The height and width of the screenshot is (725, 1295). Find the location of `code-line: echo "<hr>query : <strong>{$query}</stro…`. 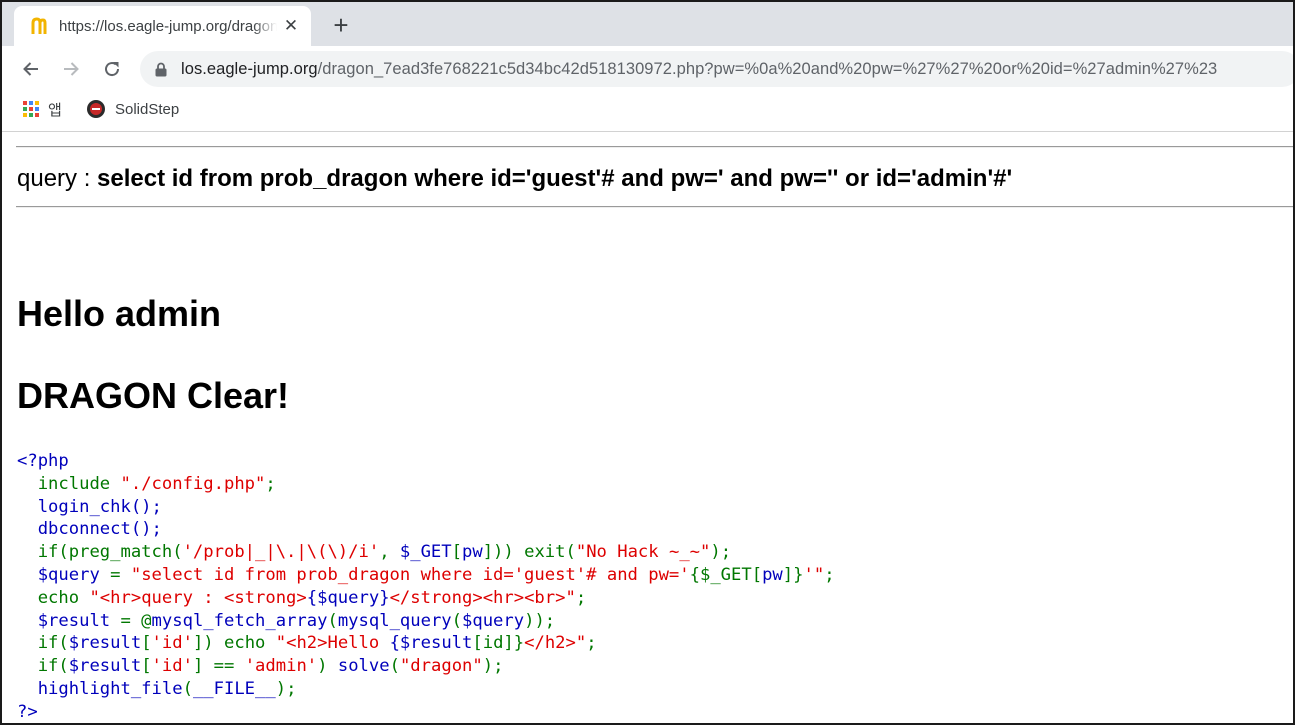

code-line: echo "<hr>query : <strong>{$query}</stro… is located at coordinates (312, 597).